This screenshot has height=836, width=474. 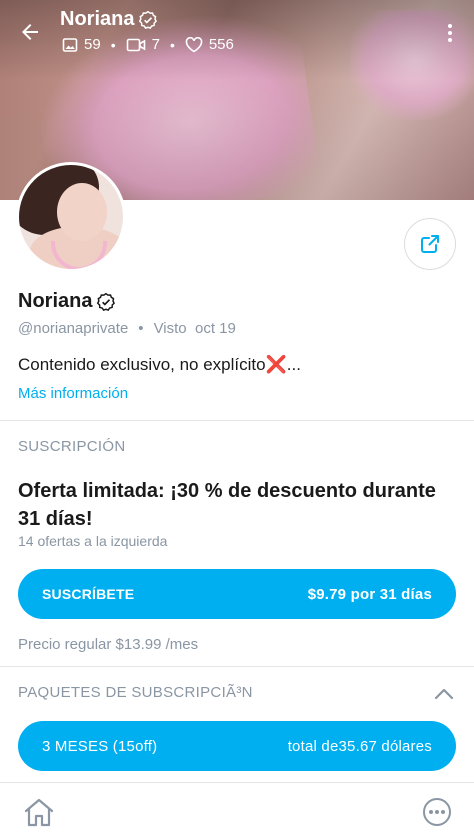 What do you see at coordinates (450, 33) in the screenshot?
I see `more-vertical-icon` at bounding box center [450, 33].